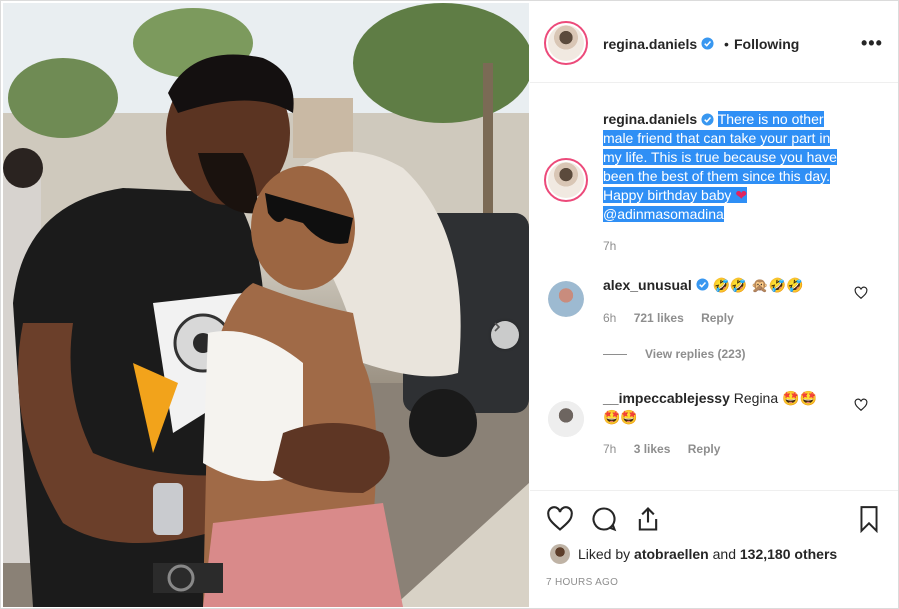  Describe the element at coordinates (741, 195) in the screenshot. I see `red-heart-emoji: ❤` at that location.